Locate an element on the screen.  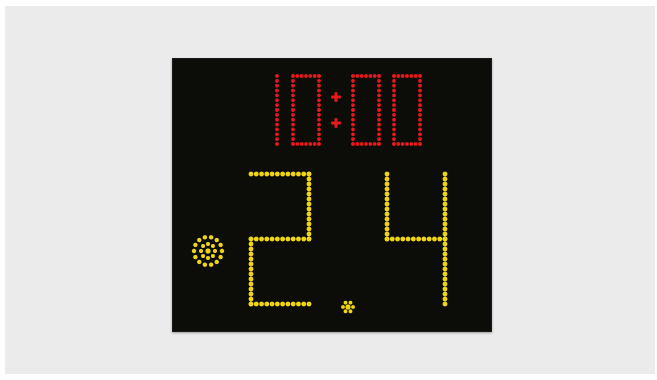
shot-digit is located at coordinates (280, 239).